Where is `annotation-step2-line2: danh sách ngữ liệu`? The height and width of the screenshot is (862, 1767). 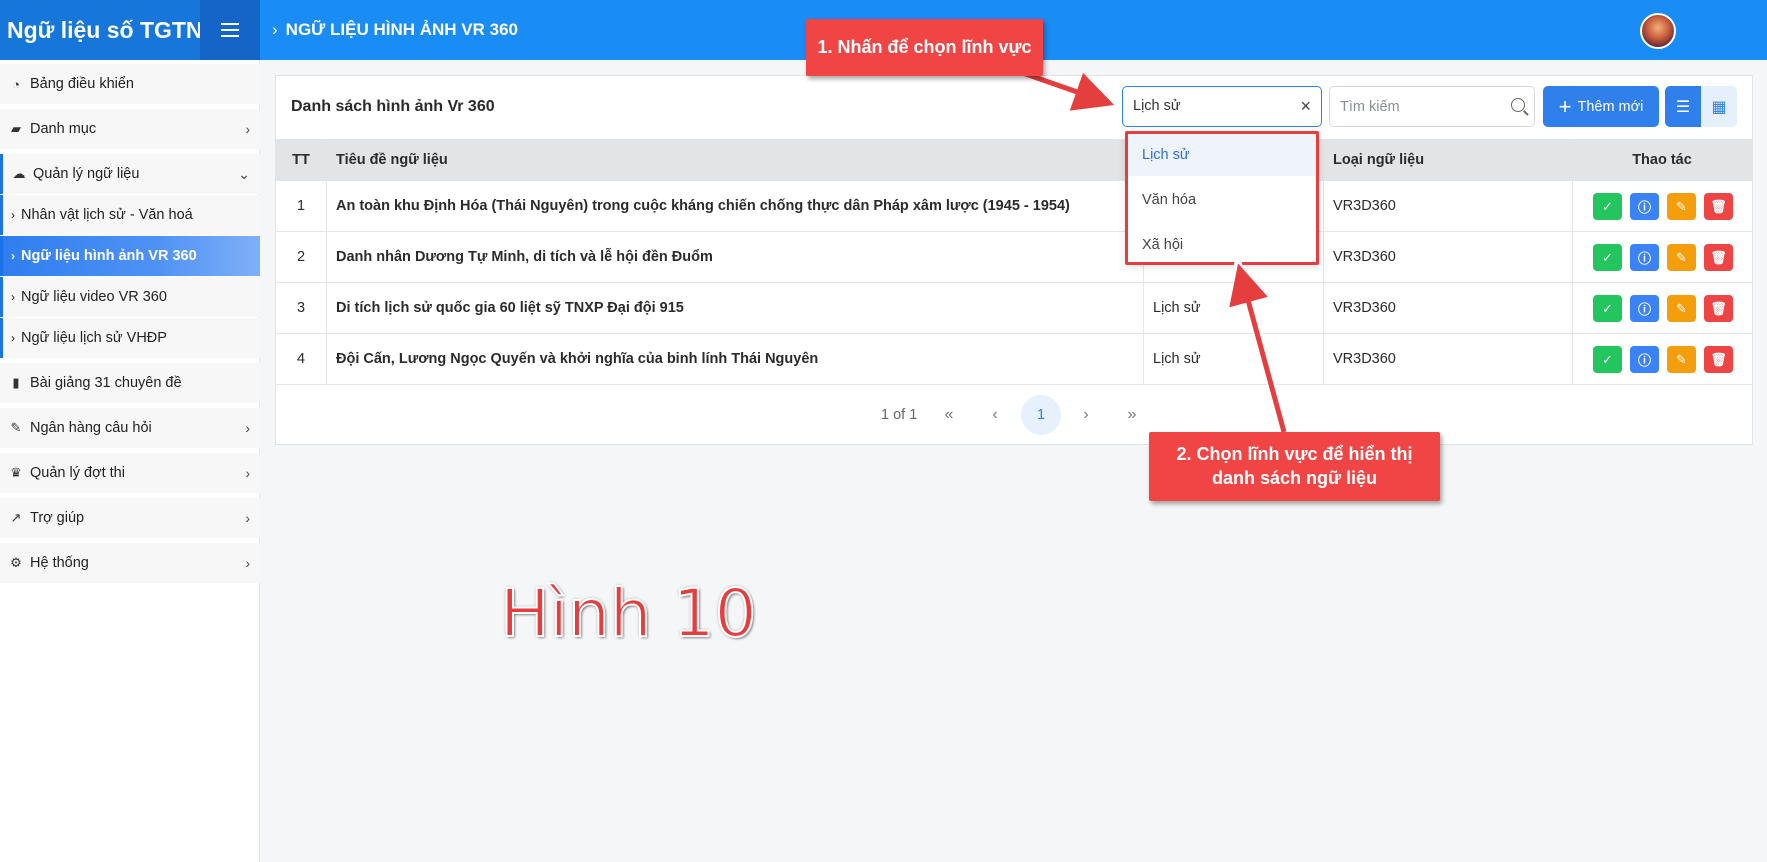 annotation-step2-line2: danh sách ngữ liệu is located at coordinates (1294, 478).